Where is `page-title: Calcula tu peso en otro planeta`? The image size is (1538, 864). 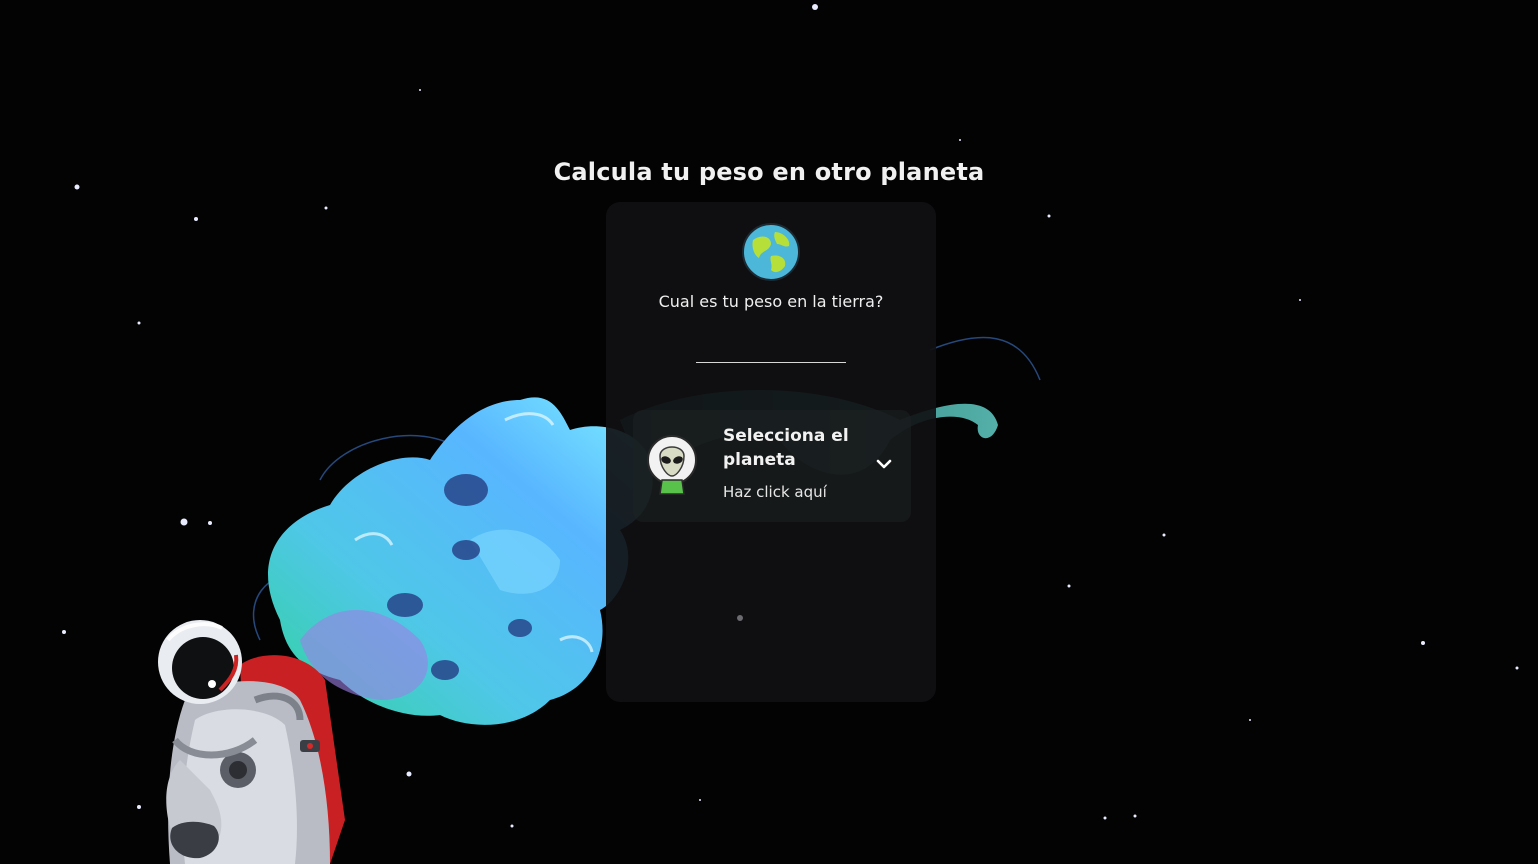 page-title: Calcula tu peso en otro planeta is located at coordinates (769, 172).